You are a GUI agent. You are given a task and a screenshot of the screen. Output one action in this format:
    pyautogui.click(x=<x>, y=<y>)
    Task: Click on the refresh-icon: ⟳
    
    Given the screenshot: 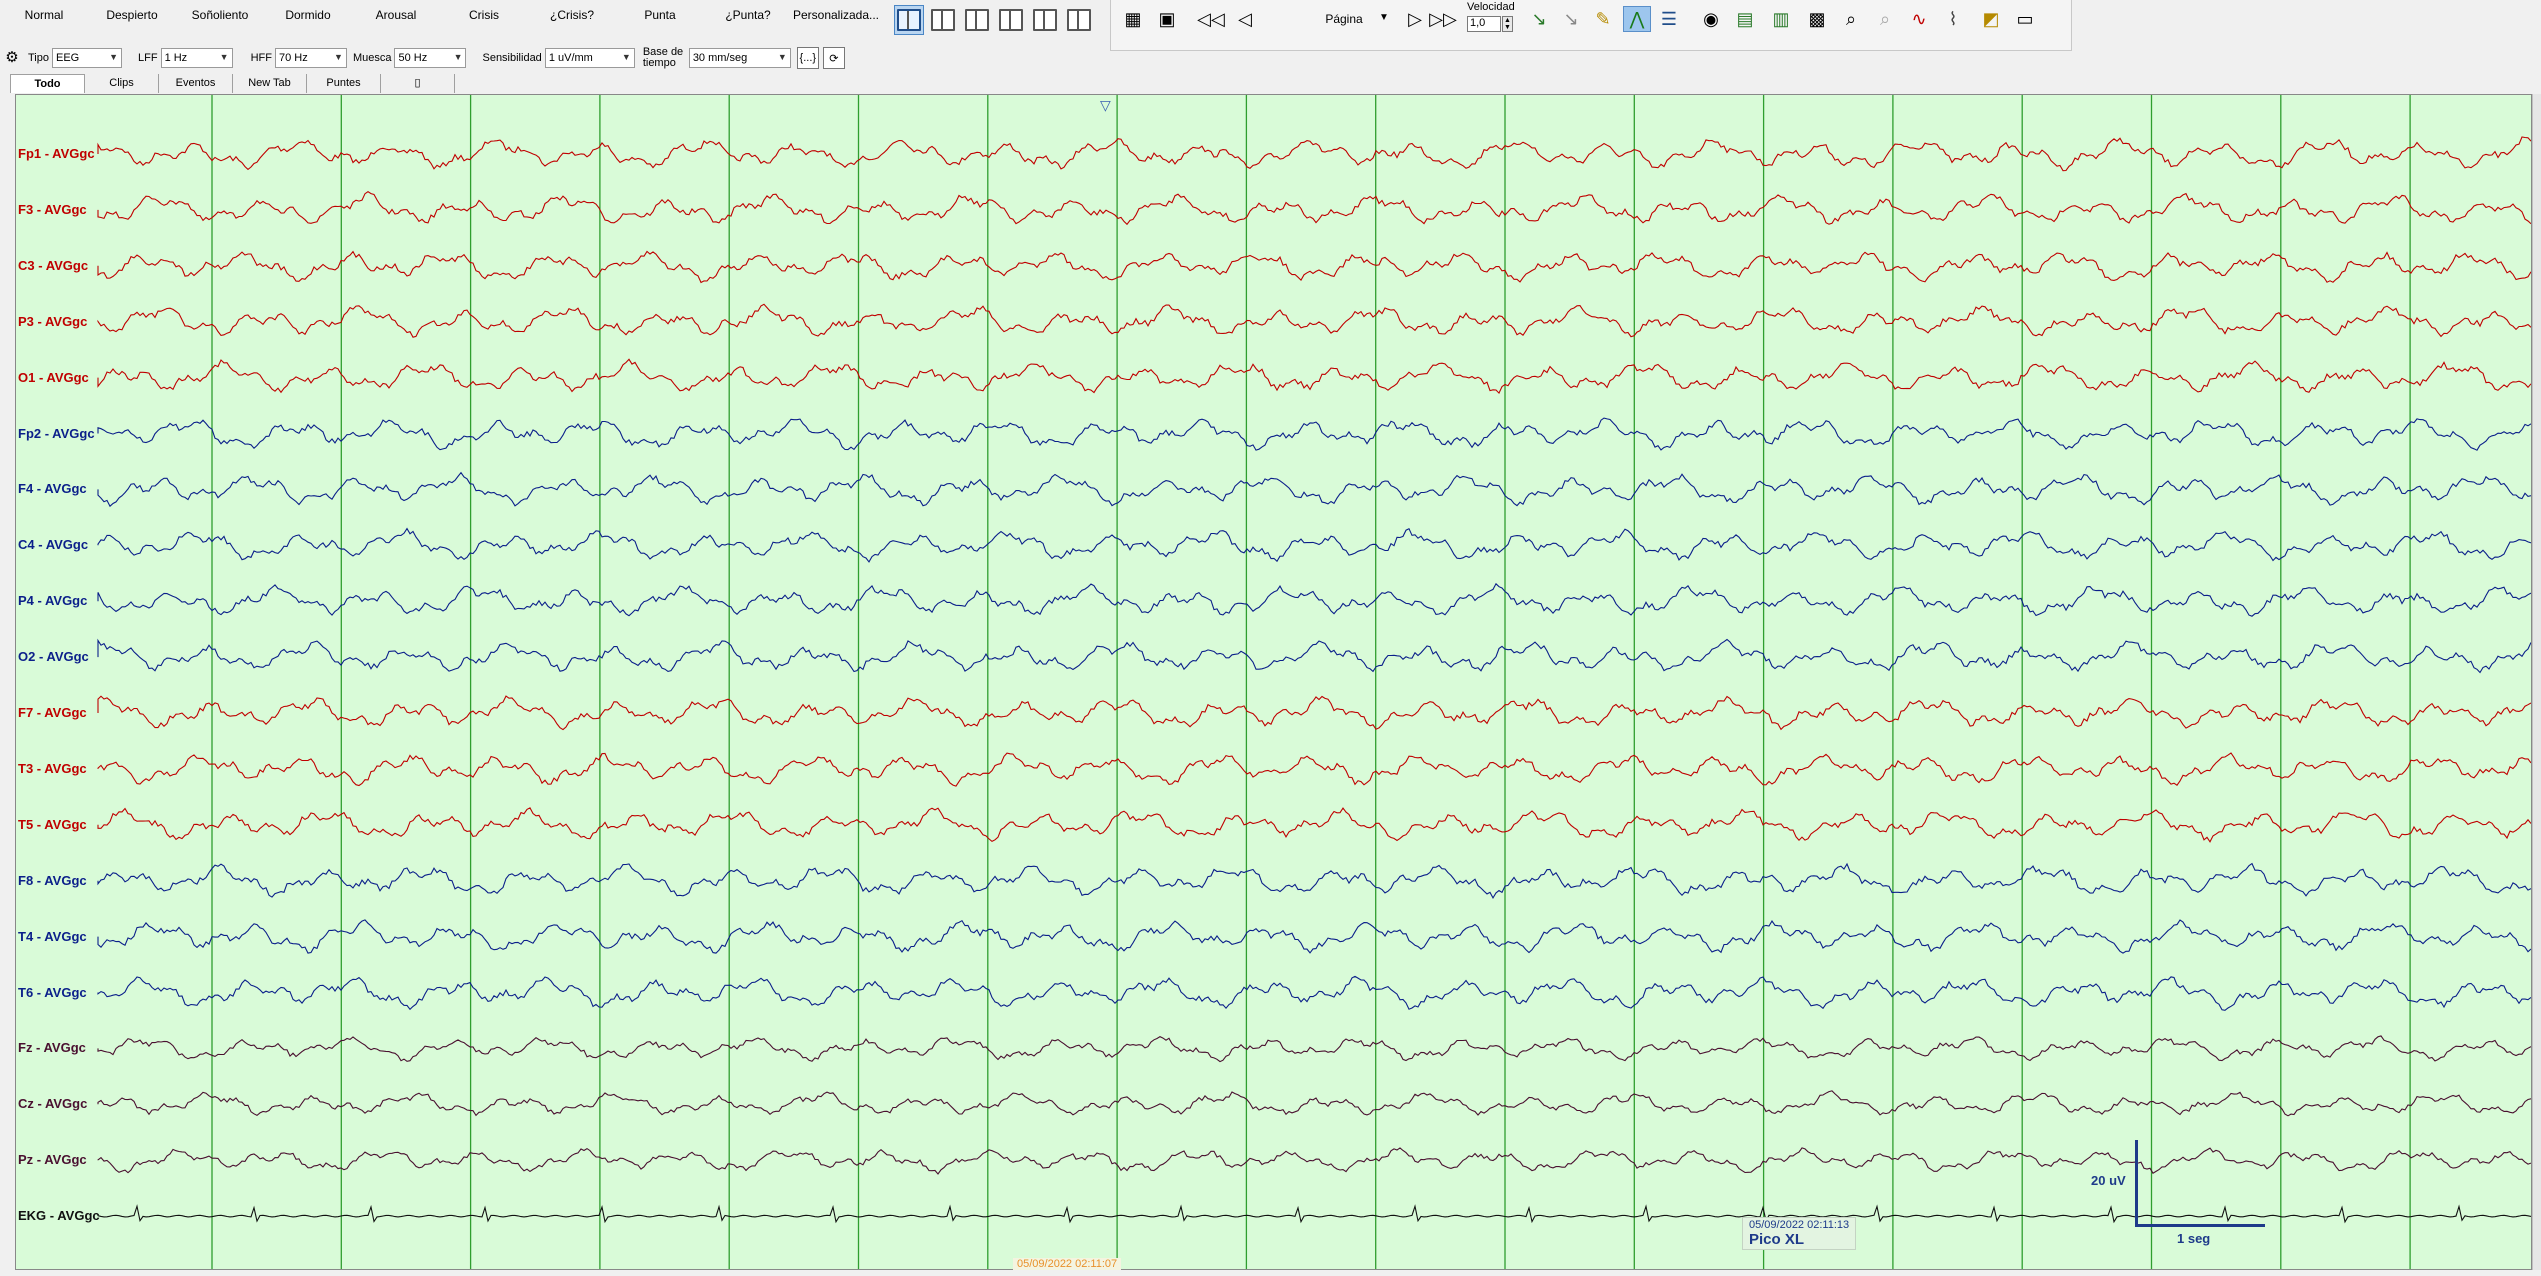 What is the action you would take?
    pyautogui.click(x=833, y=58)
    